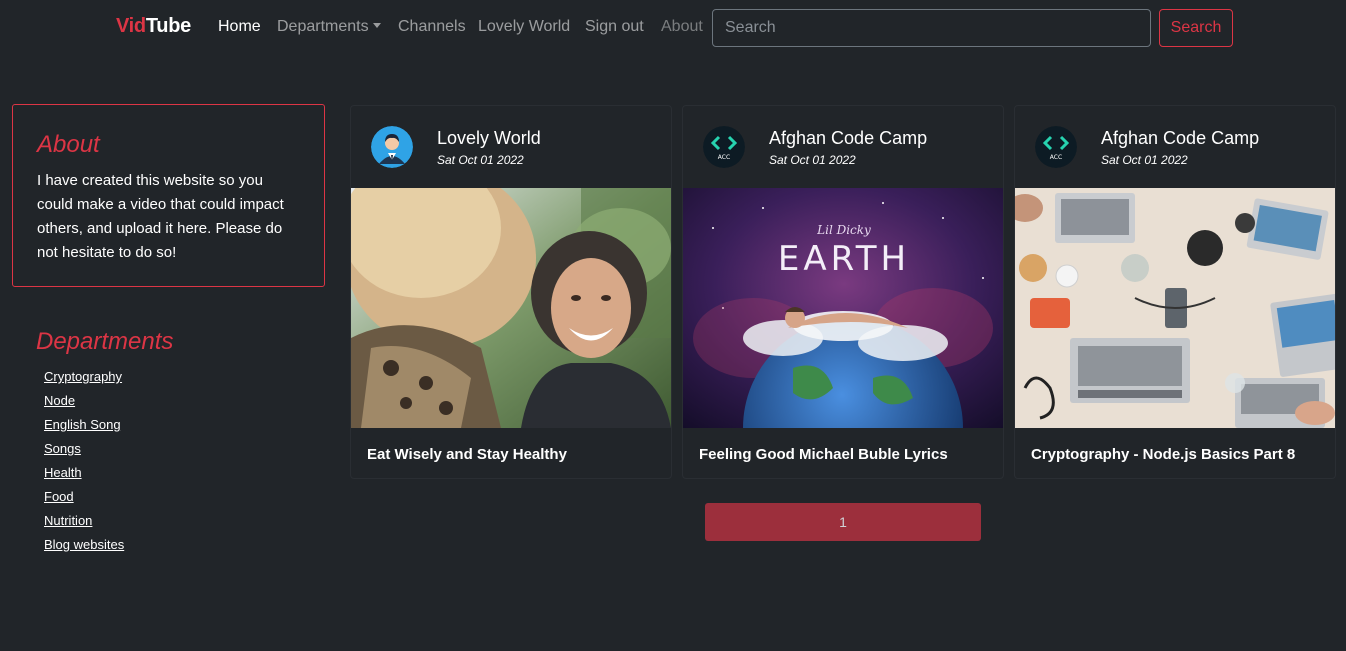  What do you see at coordinates (323, 26) in the screenshot?
I see `nav-departments-label: Departments` at bounding box center [323, 26].